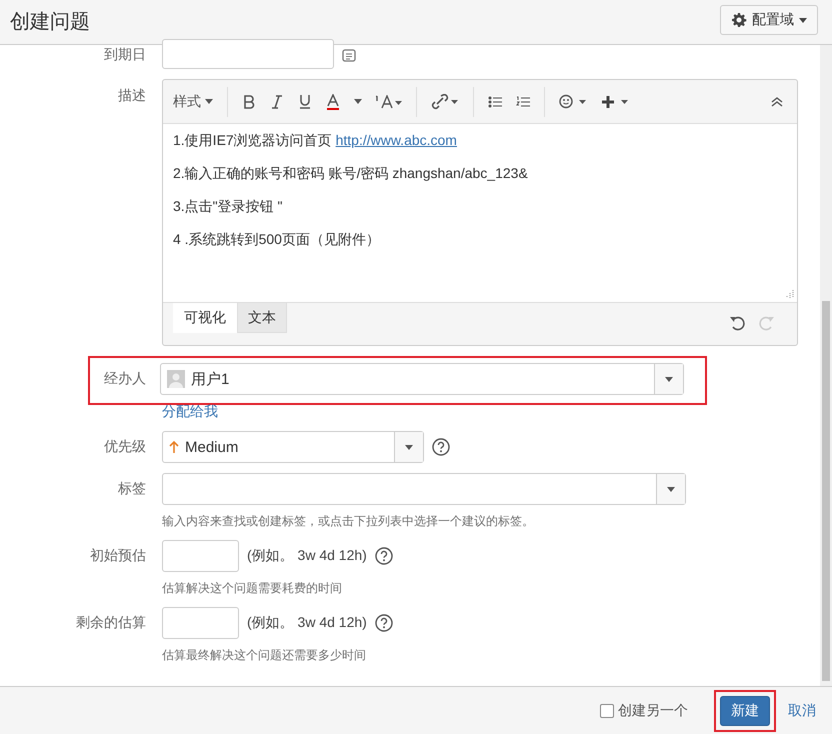 This screenshot has width=832, height=734. Describe the element at coordinates (293, 447) in the screenshot. I see `priority-select: Medium` at that location.